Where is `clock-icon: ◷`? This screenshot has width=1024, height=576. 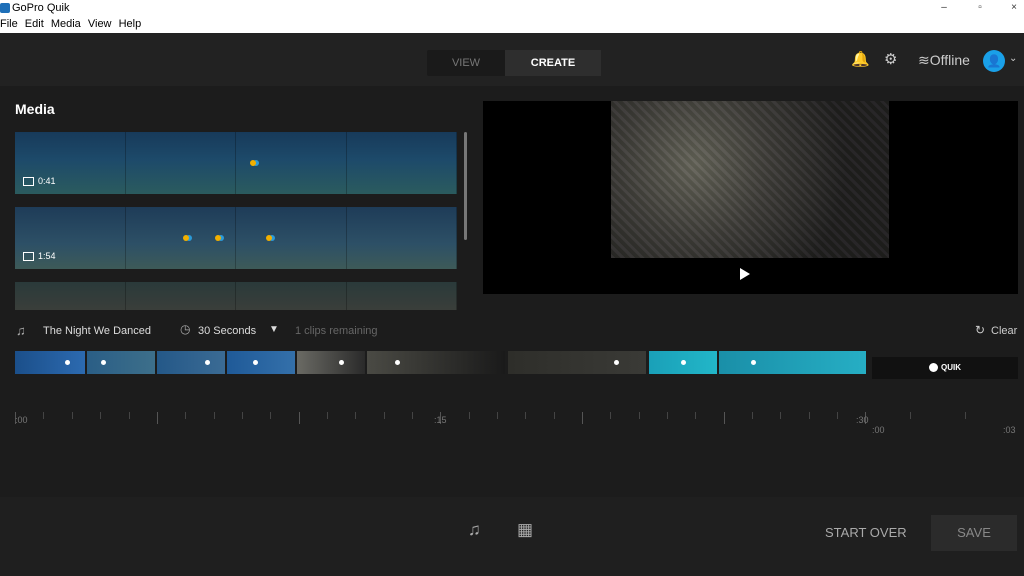
clock-icon: ◷ is located at coordinates (185, 329).